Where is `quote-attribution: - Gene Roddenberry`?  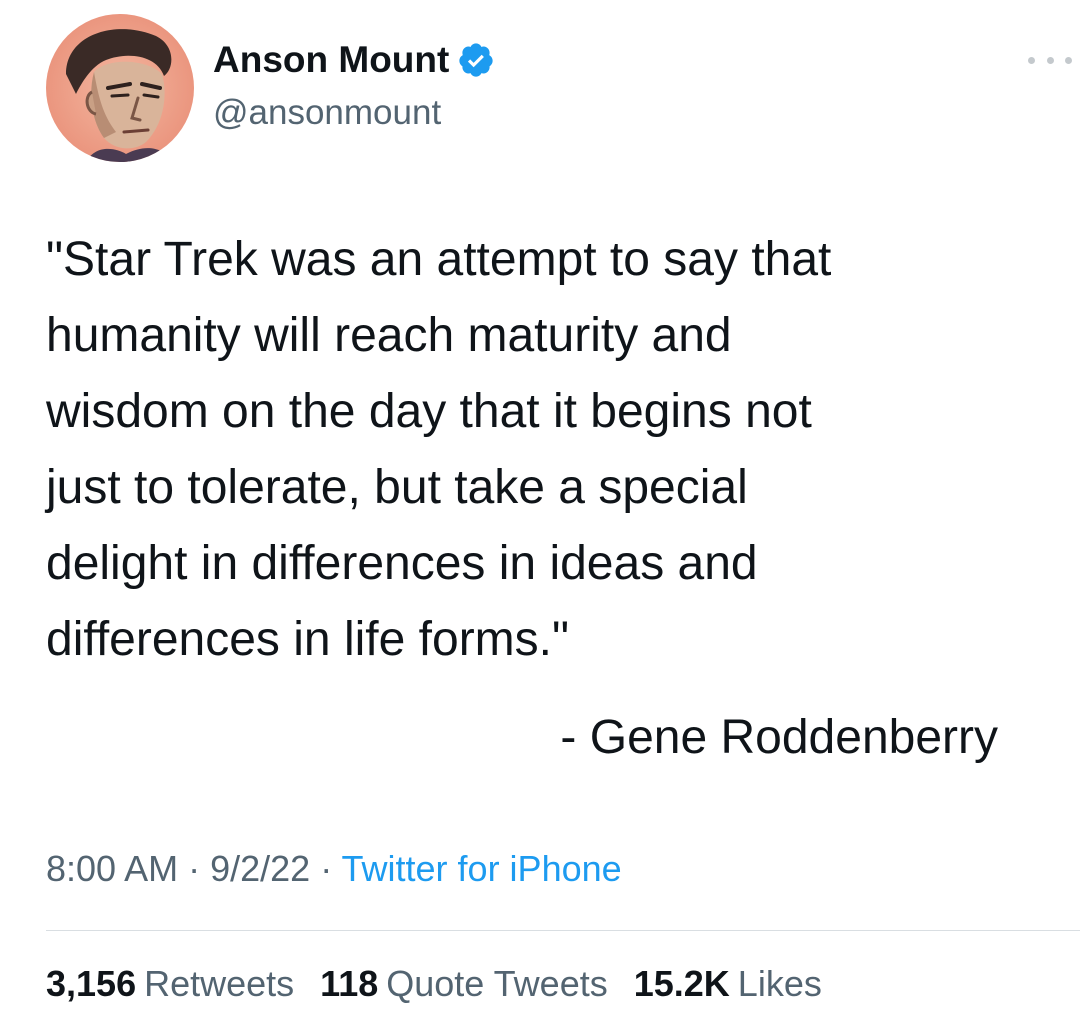 quote-attribution: - Gene Roddenberry is located at coordinates (779, 737).